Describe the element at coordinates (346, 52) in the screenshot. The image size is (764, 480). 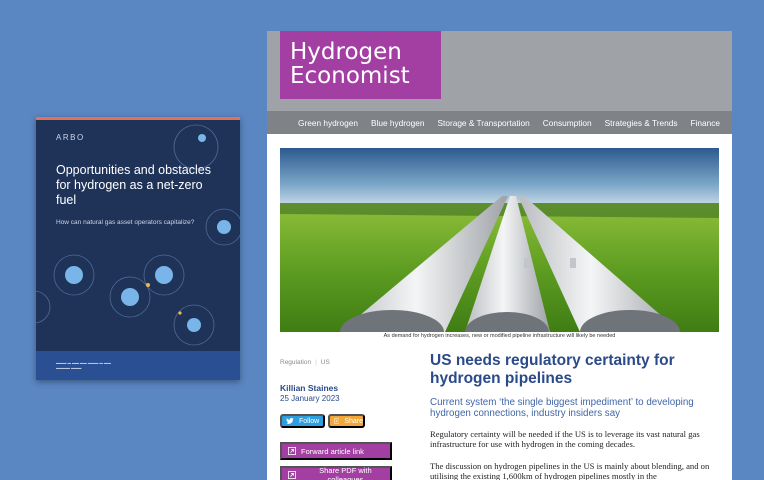
I see `logo-line-1: Hydrogen` at that location.